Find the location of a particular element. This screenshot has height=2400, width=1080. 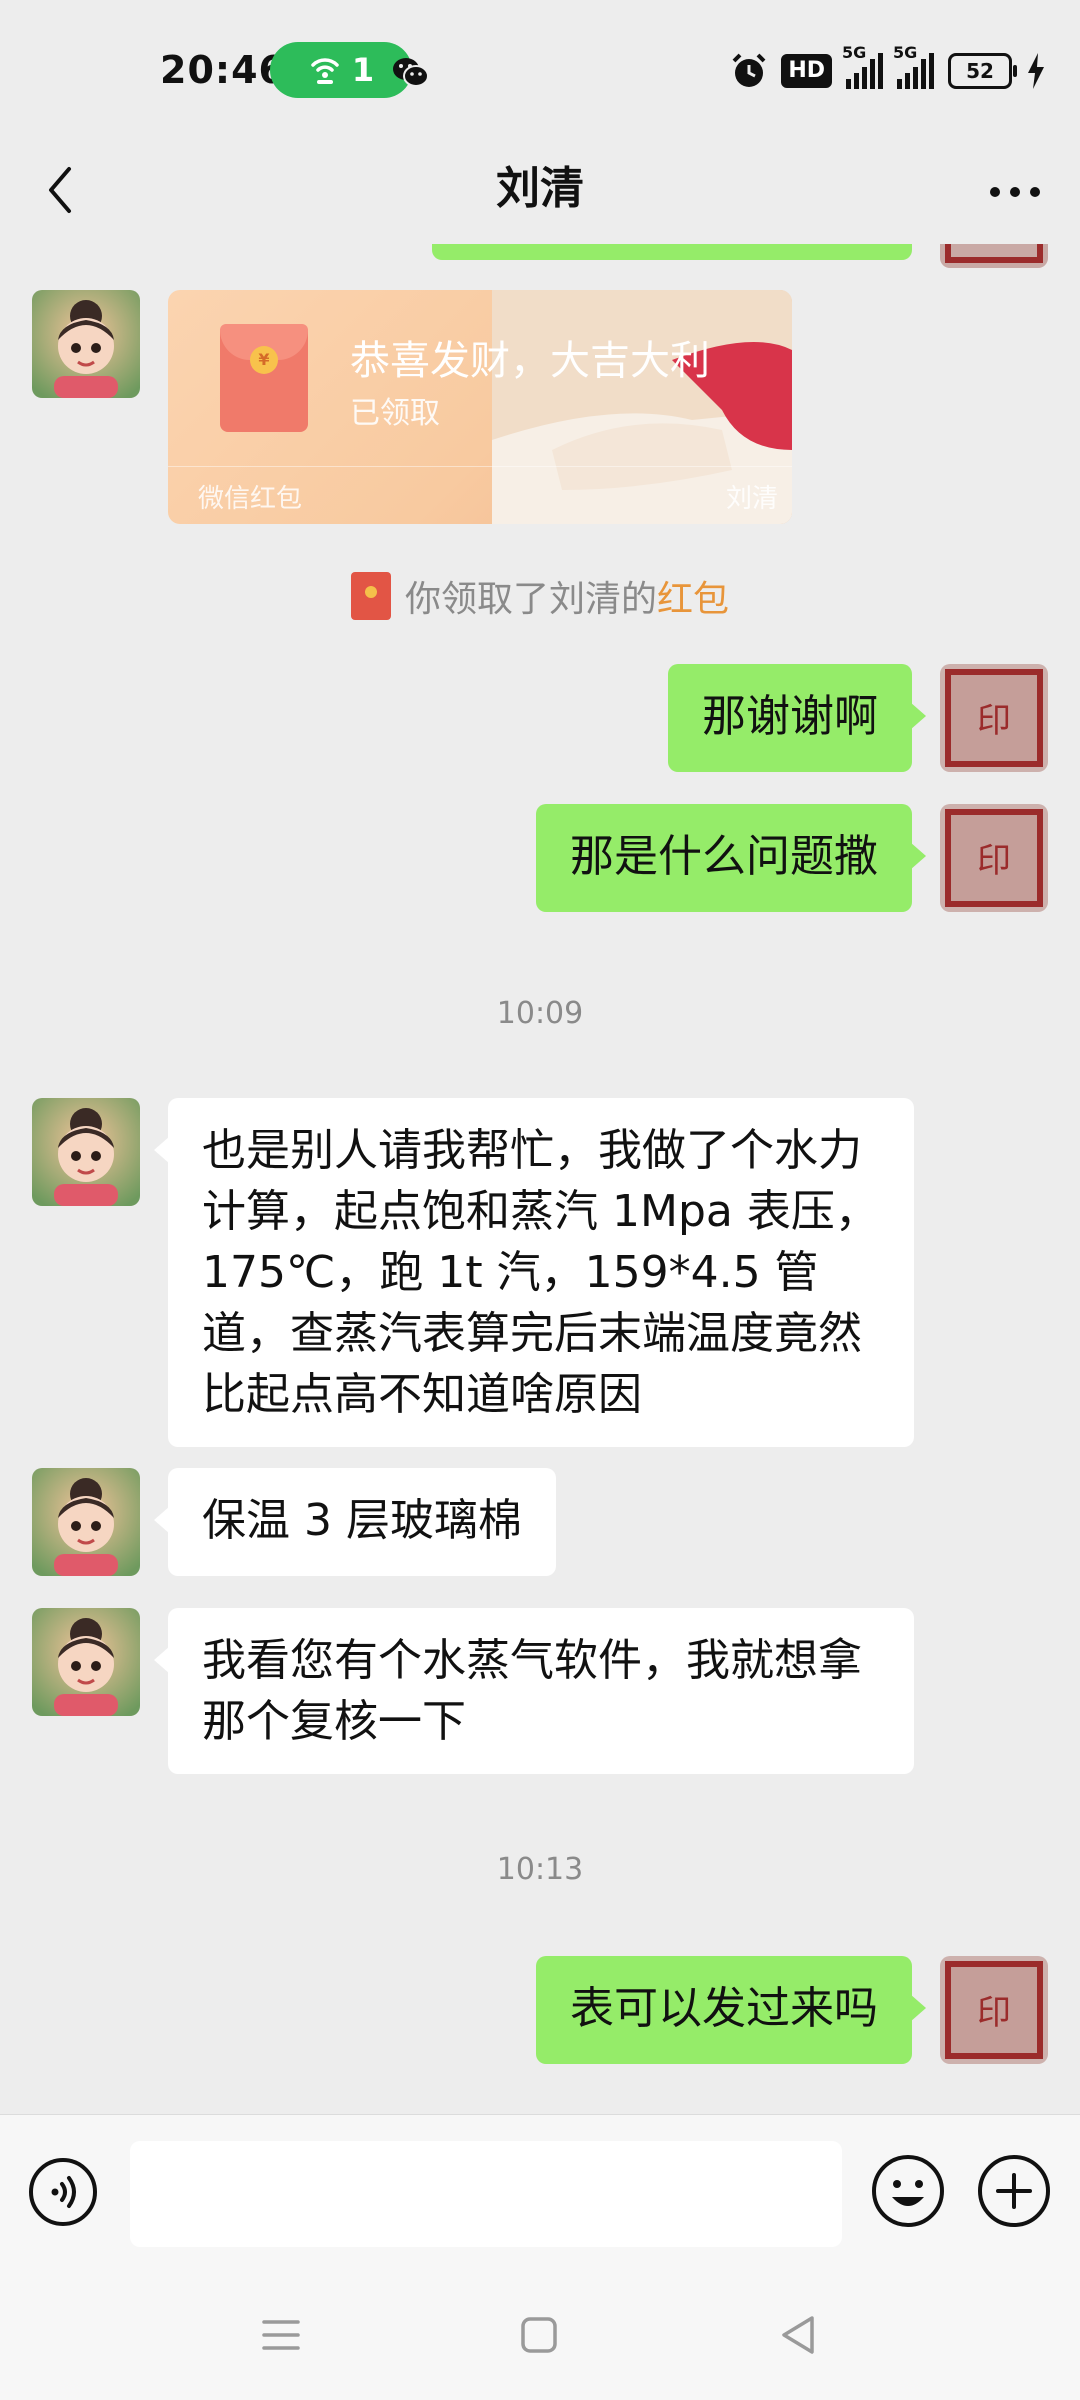

my-avatar is located at coordinates (994, 256).